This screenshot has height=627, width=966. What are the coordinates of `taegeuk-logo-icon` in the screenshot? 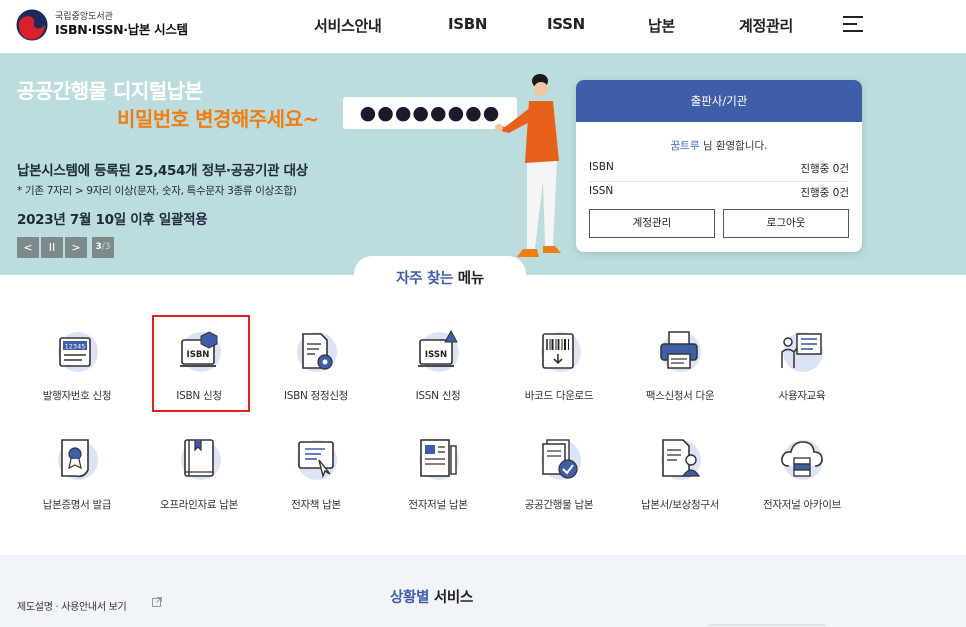 It's located at (32, 25).